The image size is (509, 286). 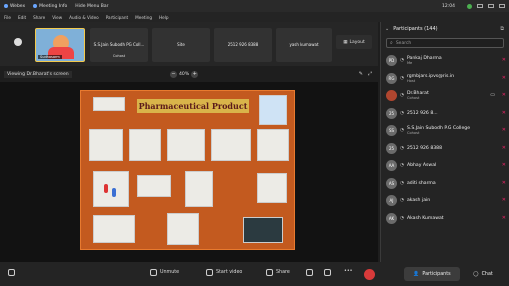 What do you see at coordinates (403, 43) in the screenshot?
I see `search-placeholder: Search` at bounding box center [403, 43].